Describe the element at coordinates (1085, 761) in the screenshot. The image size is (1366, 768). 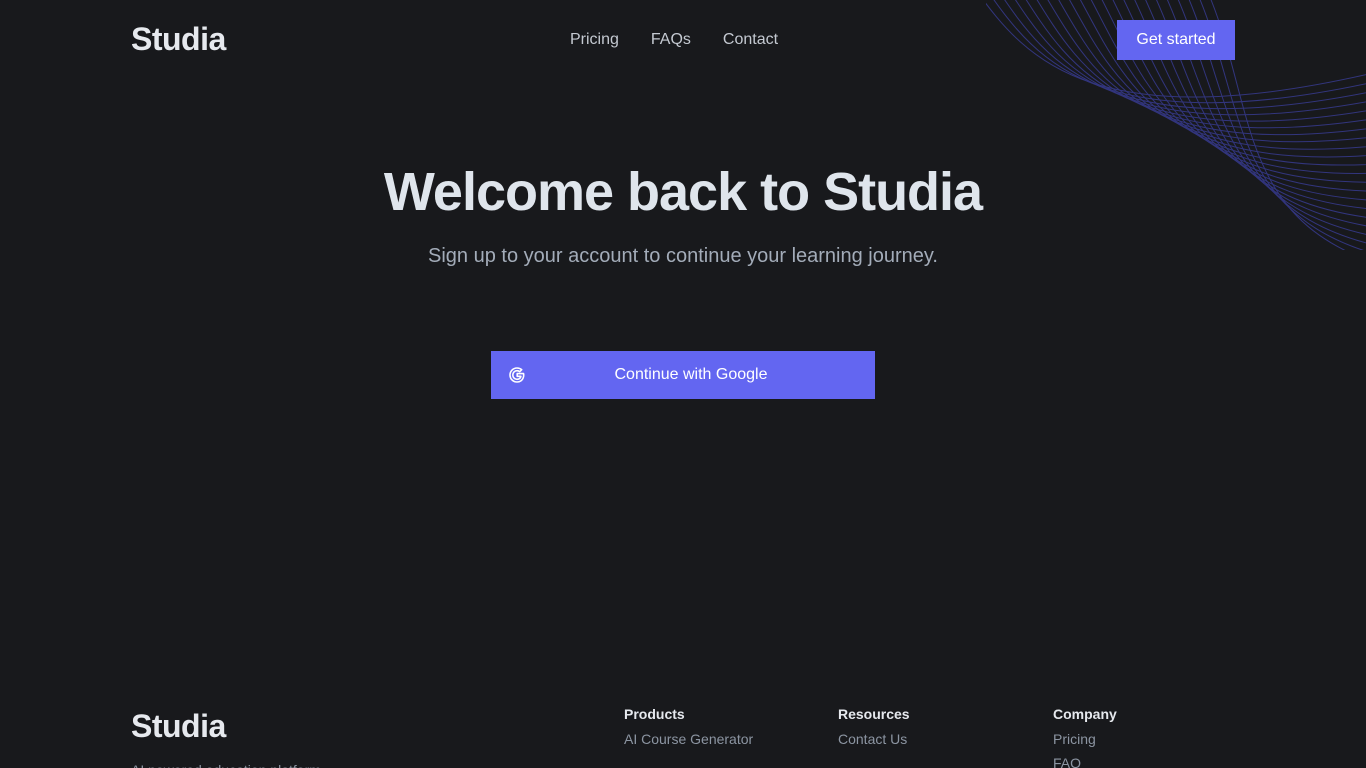
I see `footer-link-faq: FAQ` at that location.